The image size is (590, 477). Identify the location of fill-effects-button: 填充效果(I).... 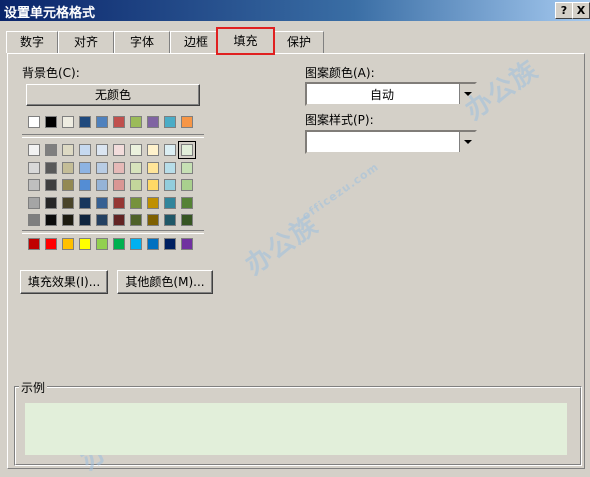
(64, 282).